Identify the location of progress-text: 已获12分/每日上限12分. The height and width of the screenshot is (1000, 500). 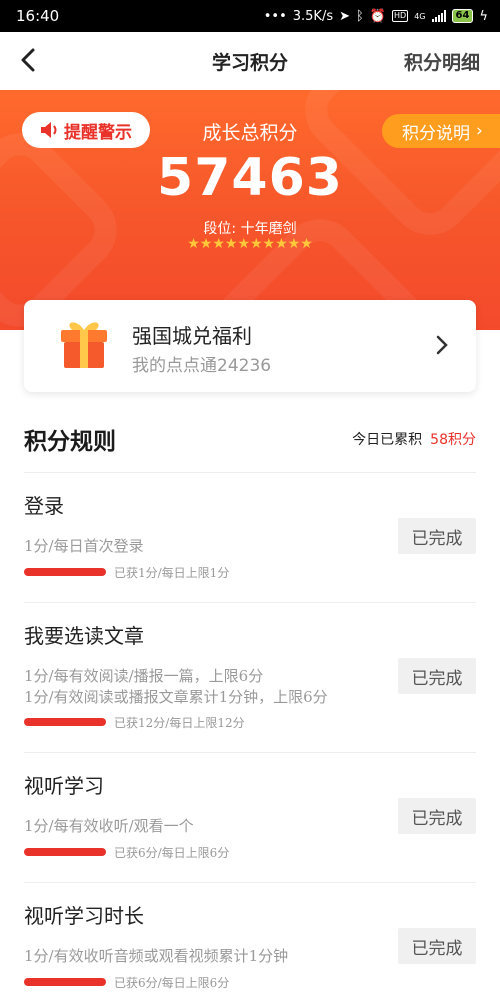
(179, 723).